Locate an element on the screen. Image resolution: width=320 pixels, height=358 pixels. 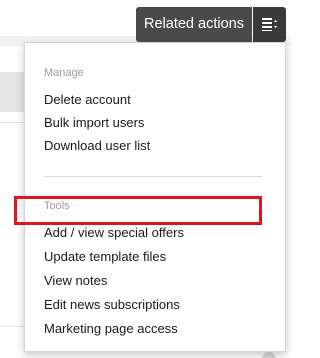
menu-divider is located at coordinates (153, 176).